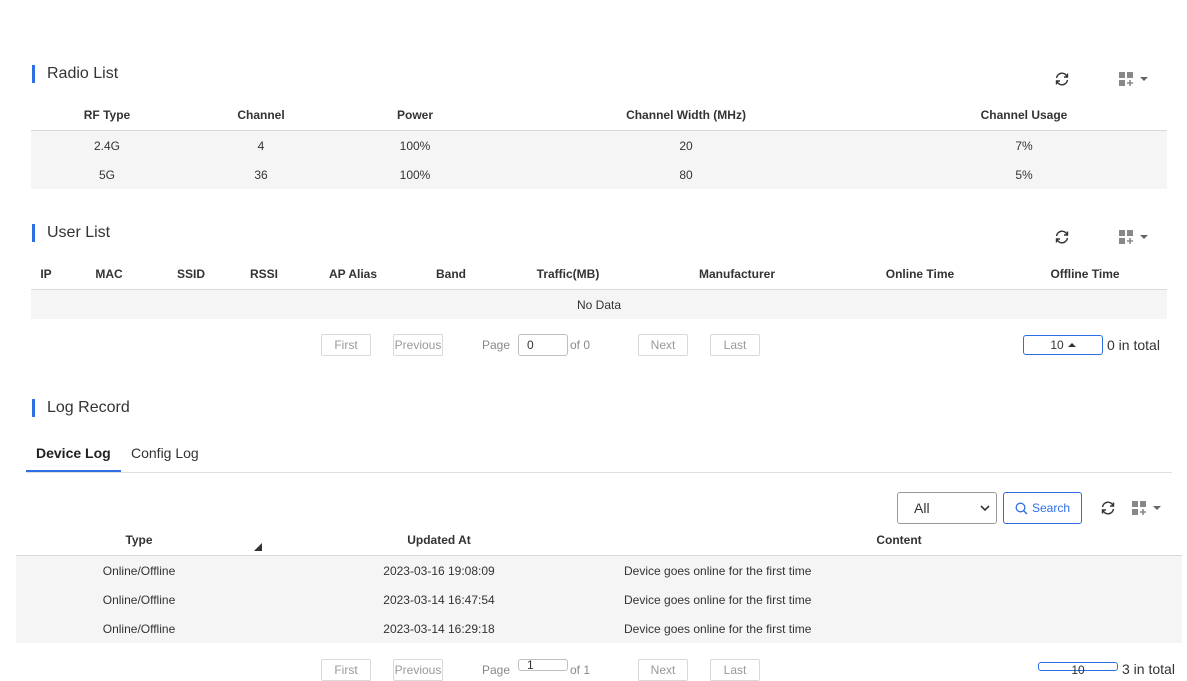 The image size is (1187, 681). What do you see at coordinates (73, 471) in the screenshot?
I see `active-tab-indicator` at bounding box center [73, 471].